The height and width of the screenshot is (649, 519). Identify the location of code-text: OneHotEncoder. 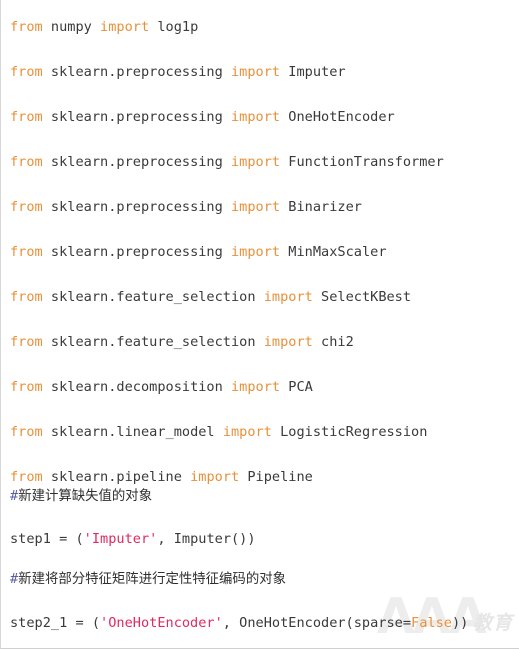
(337, 117).